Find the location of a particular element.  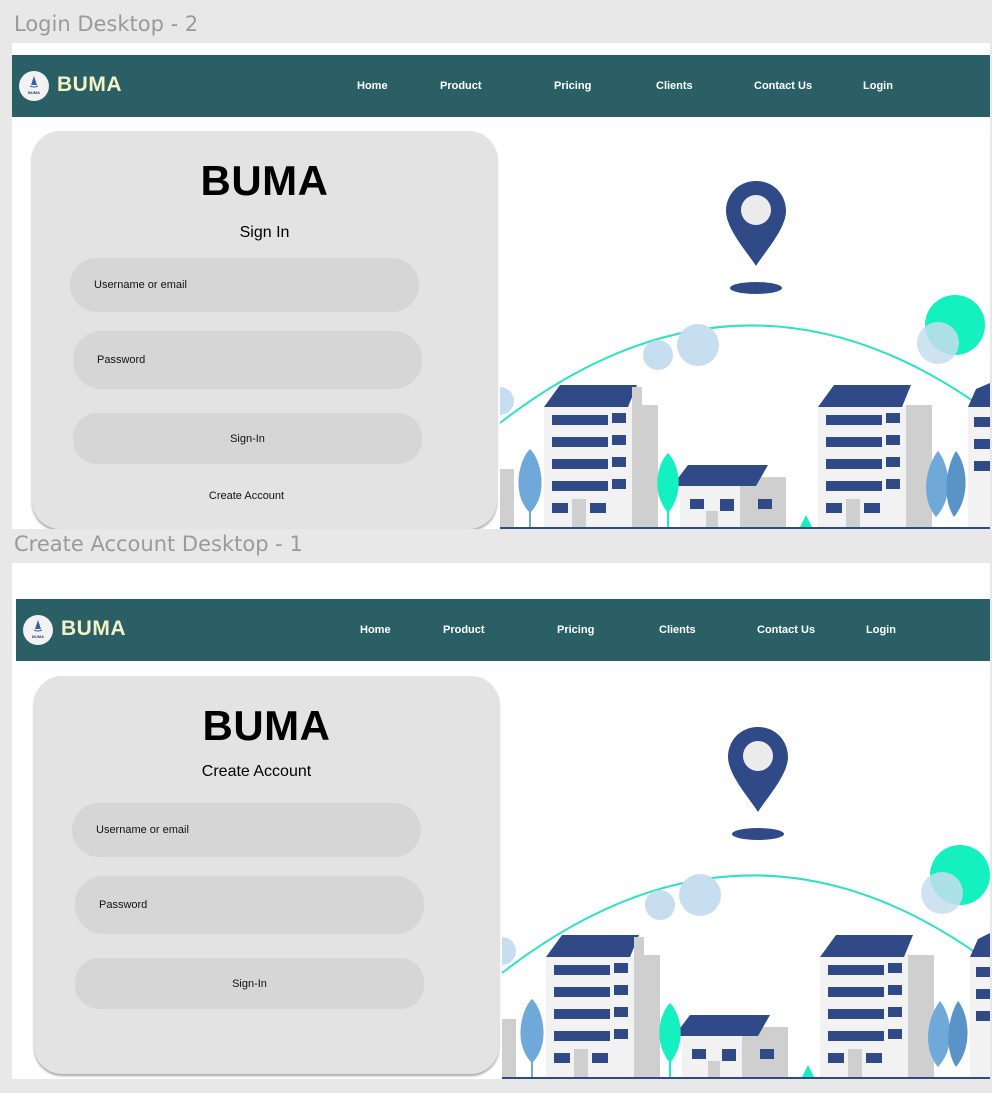

card-subtitle: Create Account is located at coordinates (256, 771).